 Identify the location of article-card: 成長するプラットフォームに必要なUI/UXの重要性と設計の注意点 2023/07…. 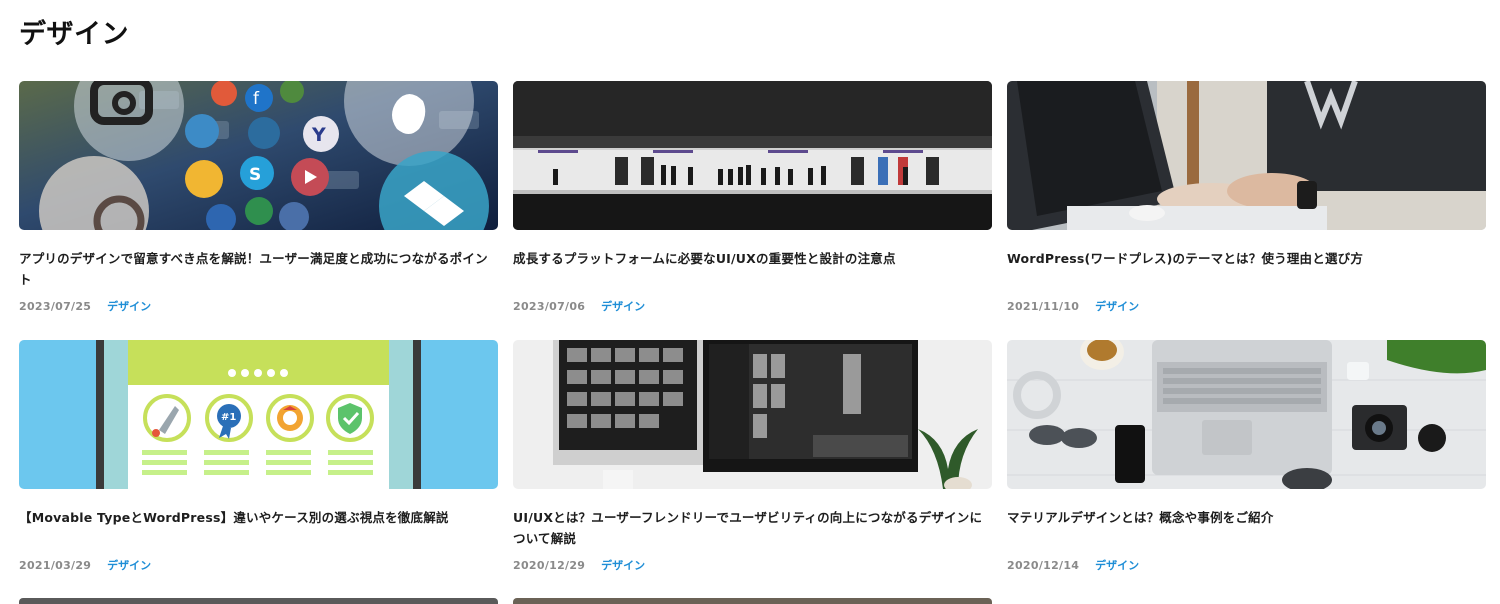
(752, 197).